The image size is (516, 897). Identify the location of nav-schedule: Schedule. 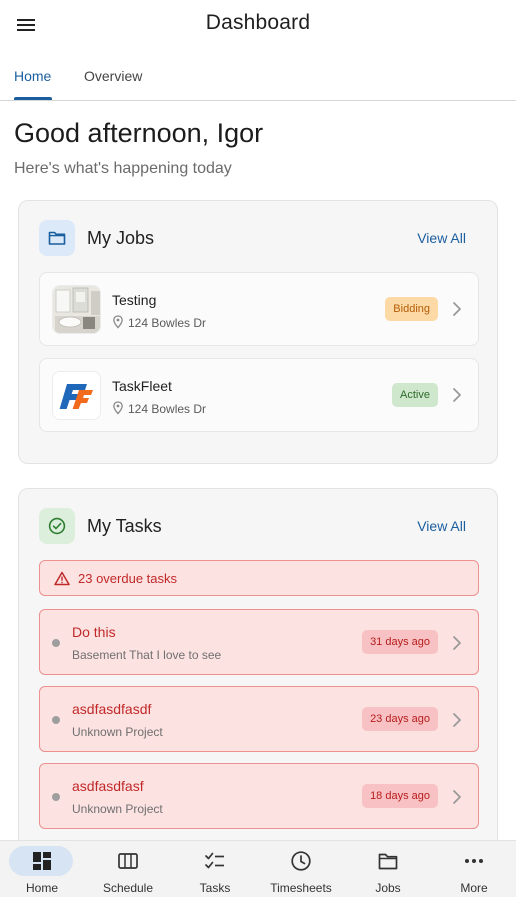
(128, 869).